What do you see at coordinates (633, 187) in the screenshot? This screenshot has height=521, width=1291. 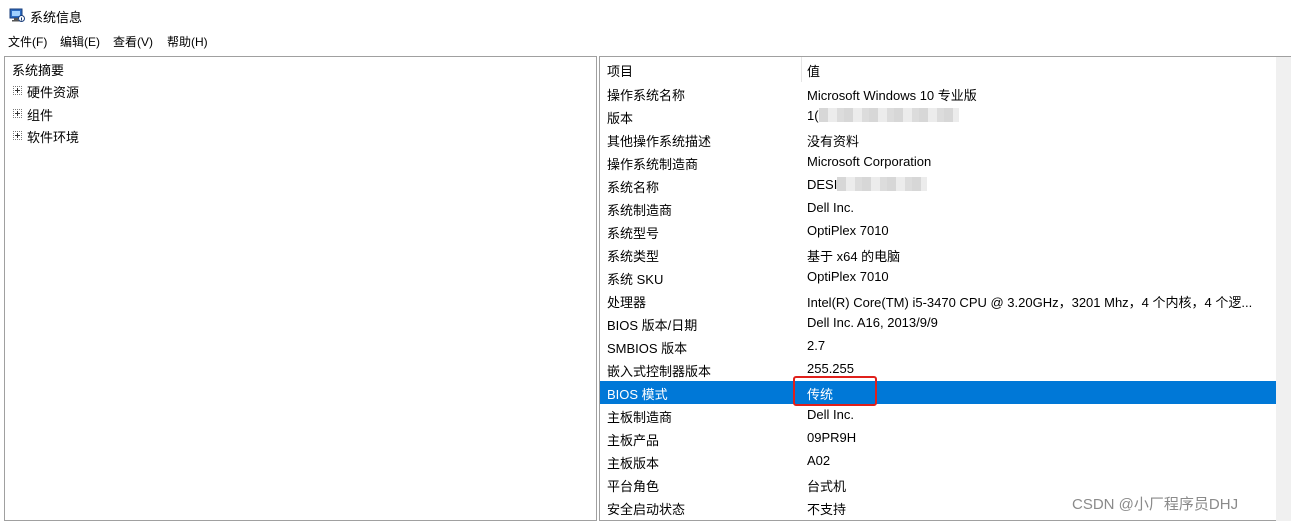 I see `item-name: 系统名称` at bounding box center [633, 187].